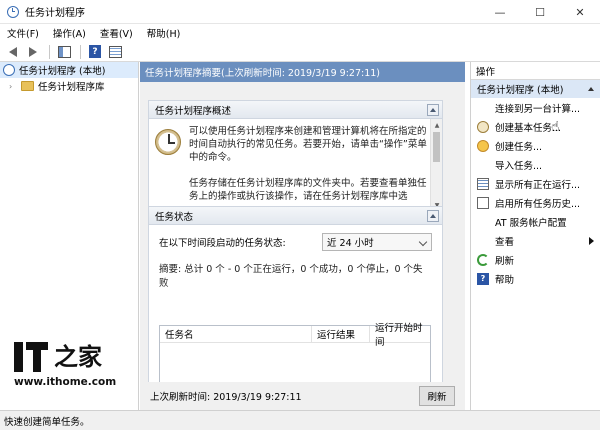 The height and width of the screenshot is (430, 600). Describe the element at coordinates (18, 357) in the screenshot. I see `logo-letter-i` at that location.